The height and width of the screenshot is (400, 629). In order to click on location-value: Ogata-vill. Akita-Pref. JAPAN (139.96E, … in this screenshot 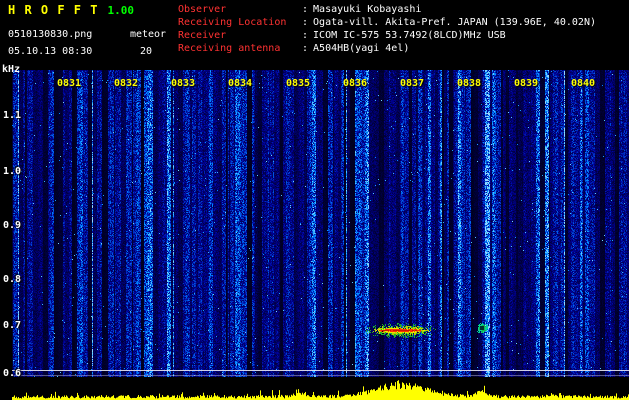, I will do `click(454, 22)`.